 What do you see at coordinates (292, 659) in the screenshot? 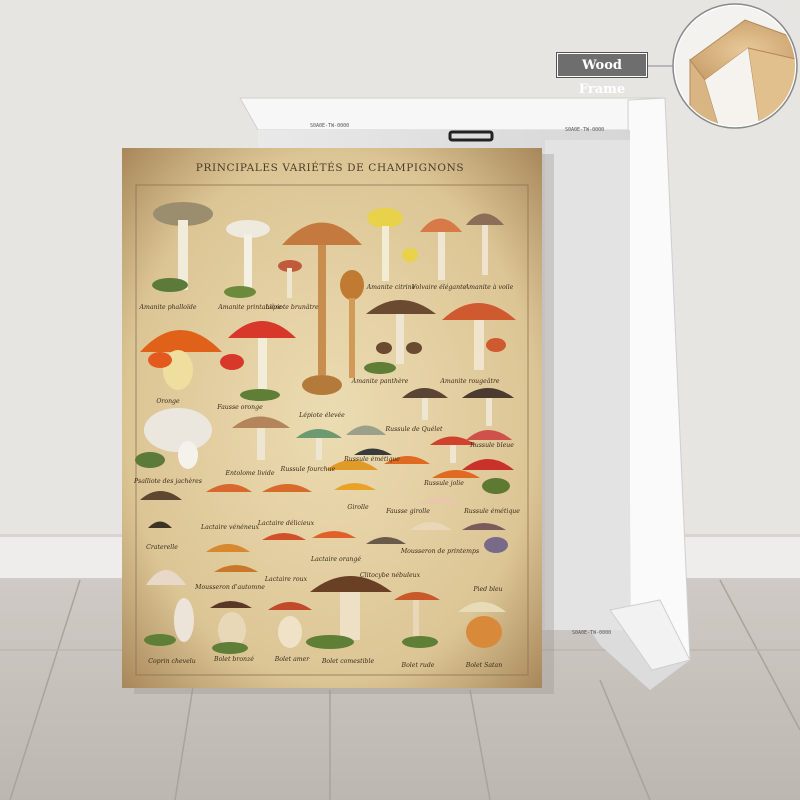
I see `mushroom-label: Bolet amer` at bounding box center [292, 659].